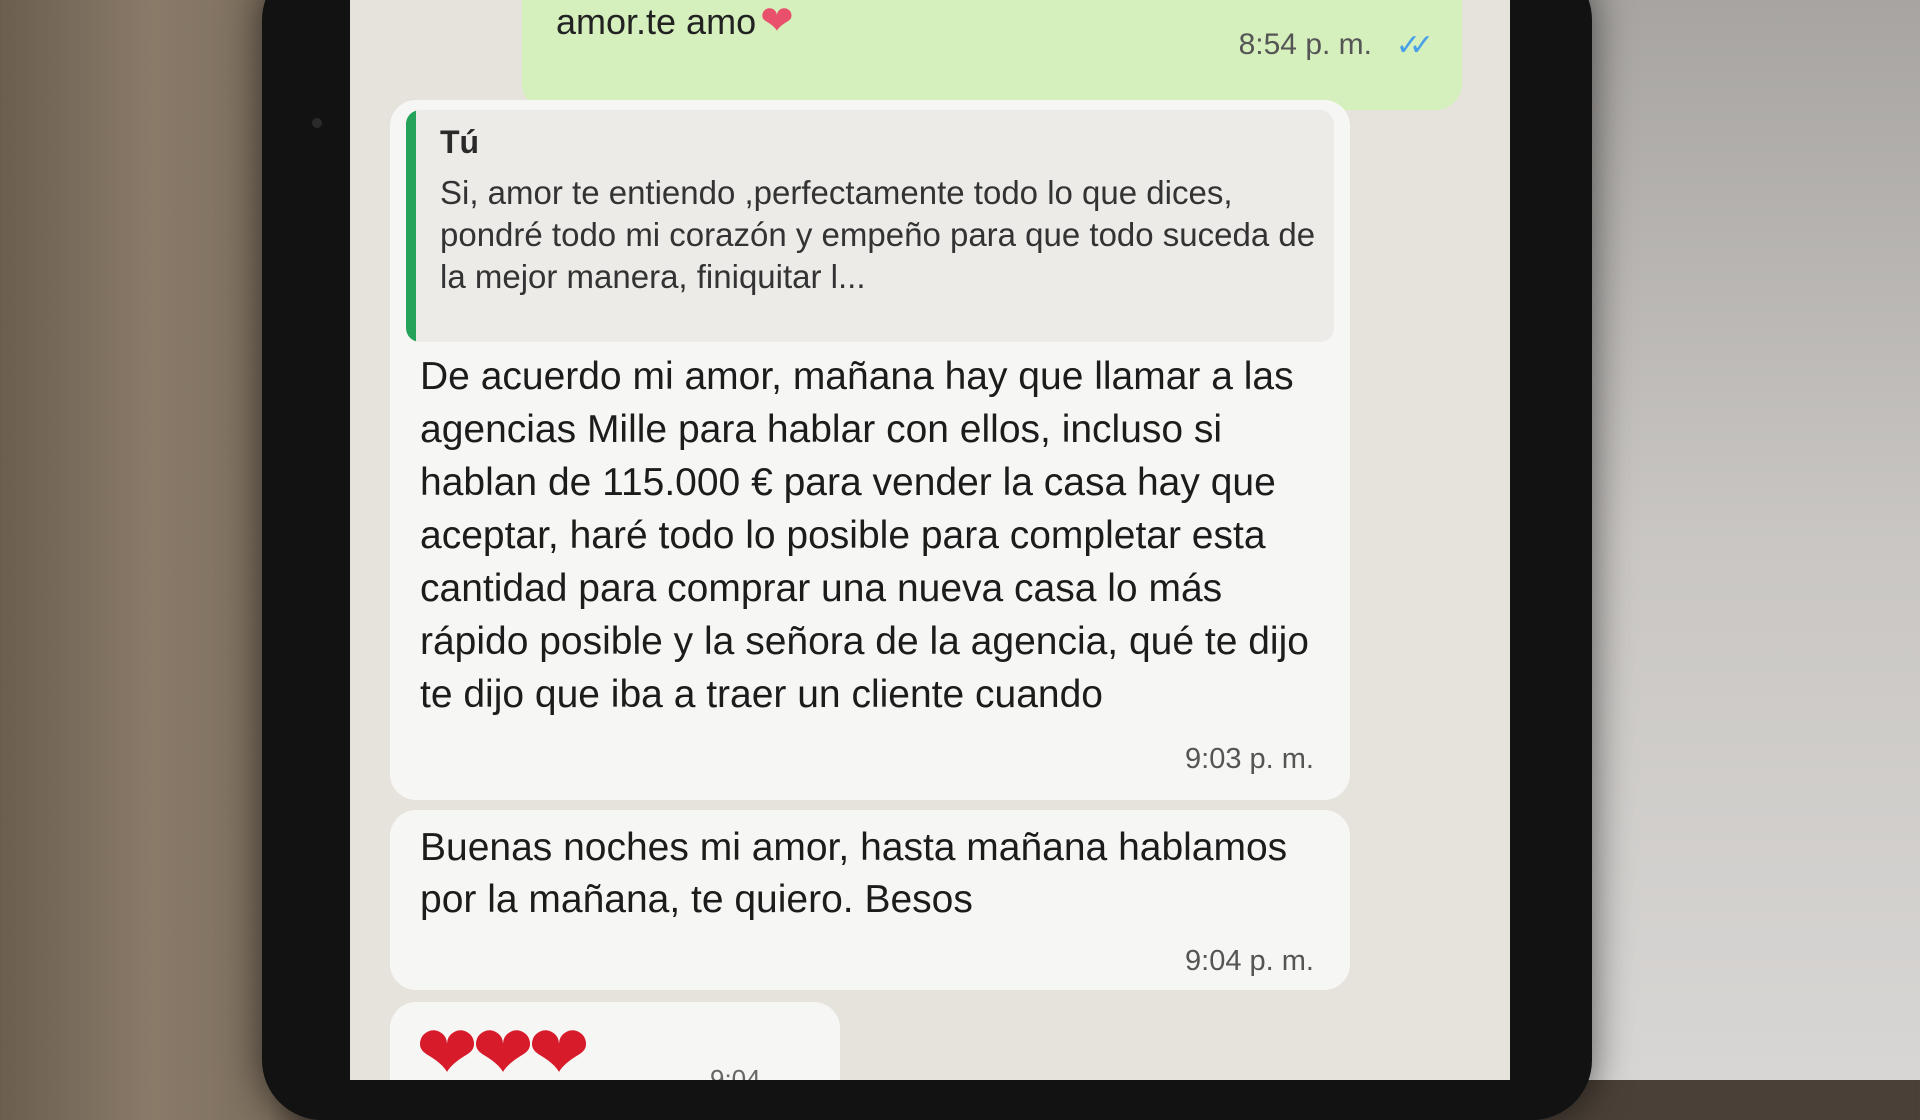 This screenshot has width=1920, height=1120. I want to click on message-timestamp: 9:04 p. m., so click(1249, 961).